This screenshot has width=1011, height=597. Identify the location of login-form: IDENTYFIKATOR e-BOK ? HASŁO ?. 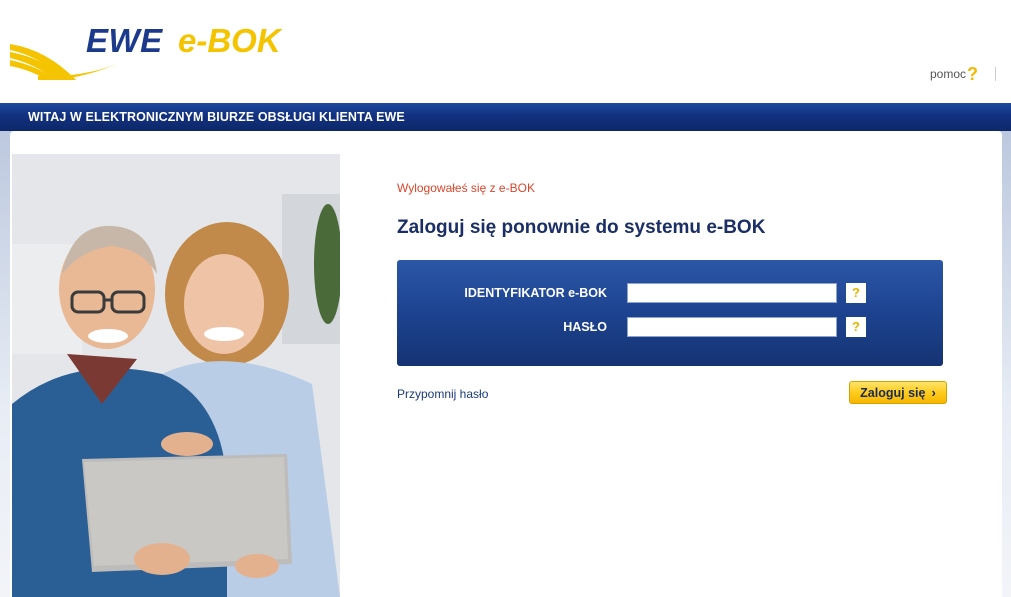
(670, 313).